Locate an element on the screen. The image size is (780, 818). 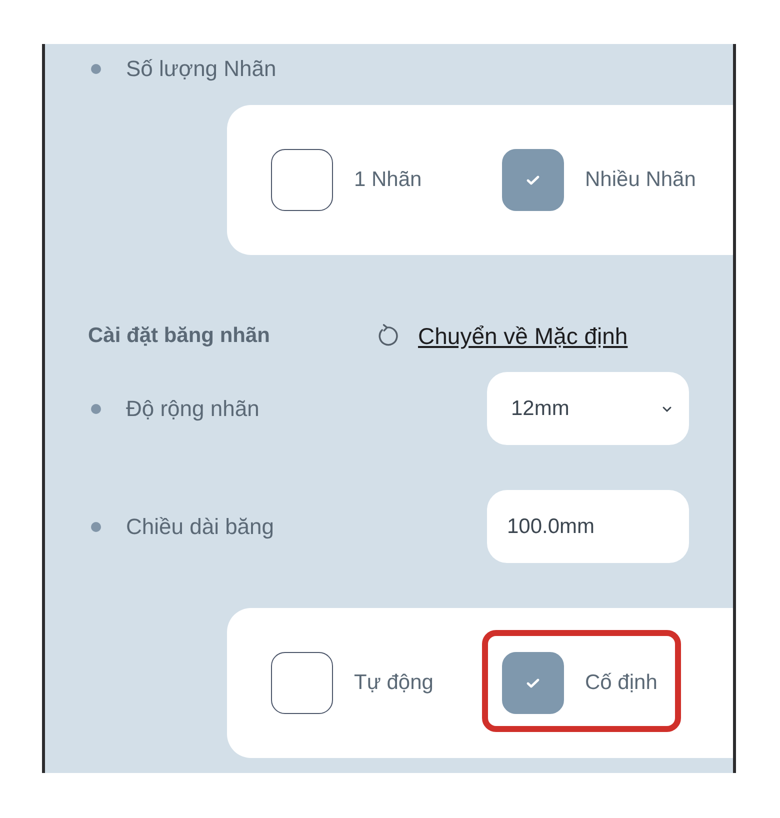
option-label: Nhiều Nhãn is located at coordinates (640, 180).